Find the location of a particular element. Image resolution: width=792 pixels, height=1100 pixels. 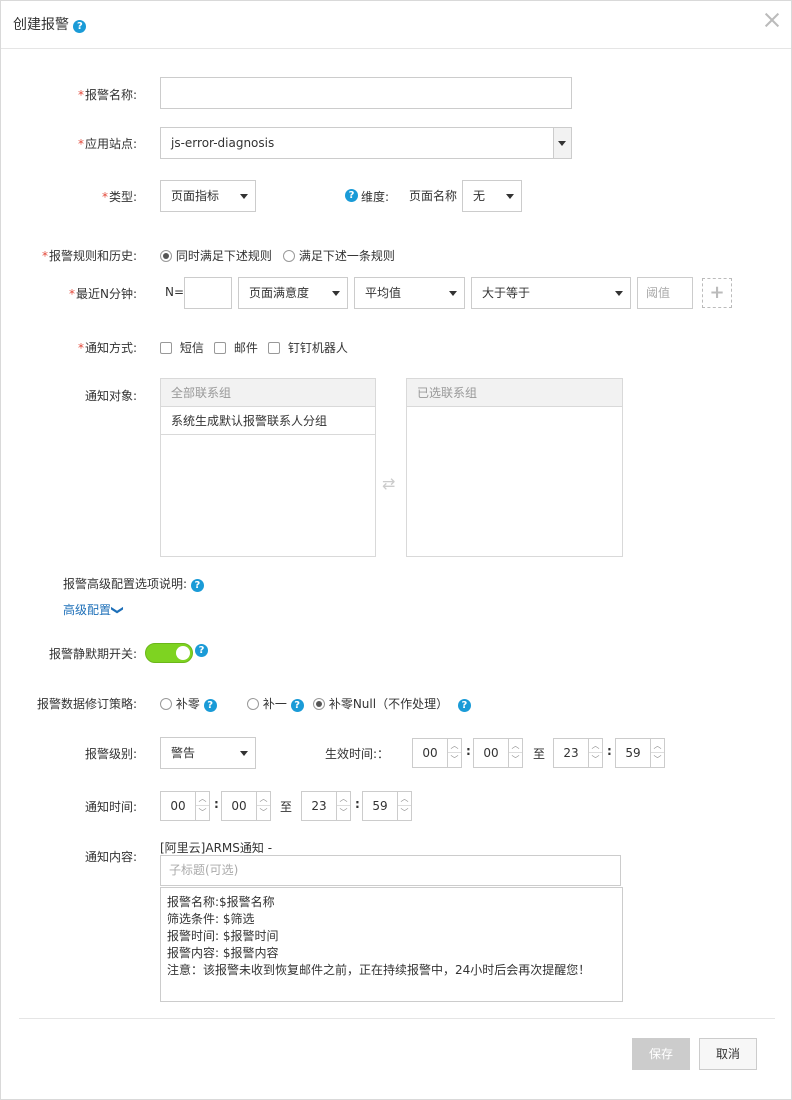

selected-groups-panel: 已选联系组 is located at coordinates (514, 467).